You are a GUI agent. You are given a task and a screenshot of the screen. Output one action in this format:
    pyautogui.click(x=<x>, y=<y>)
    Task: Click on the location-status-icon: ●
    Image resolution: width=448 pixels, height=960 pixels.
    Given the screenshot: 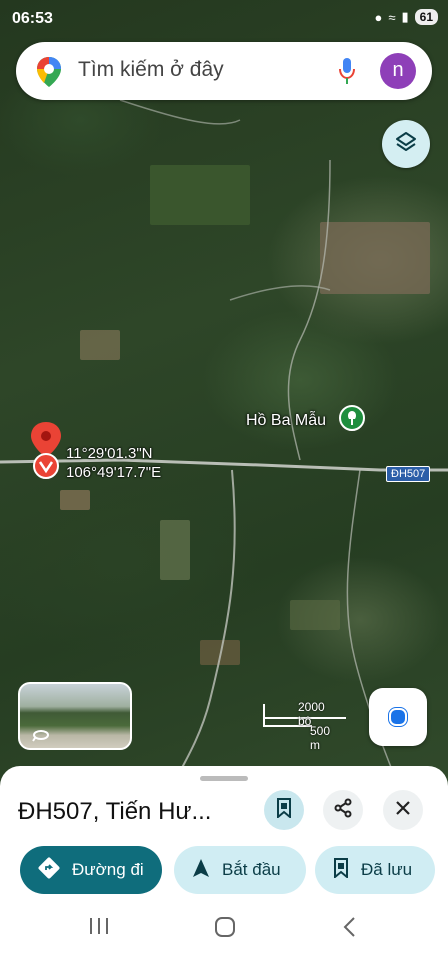 What is the action you would take?
    pyautogui.click(x=378, y=17)
    